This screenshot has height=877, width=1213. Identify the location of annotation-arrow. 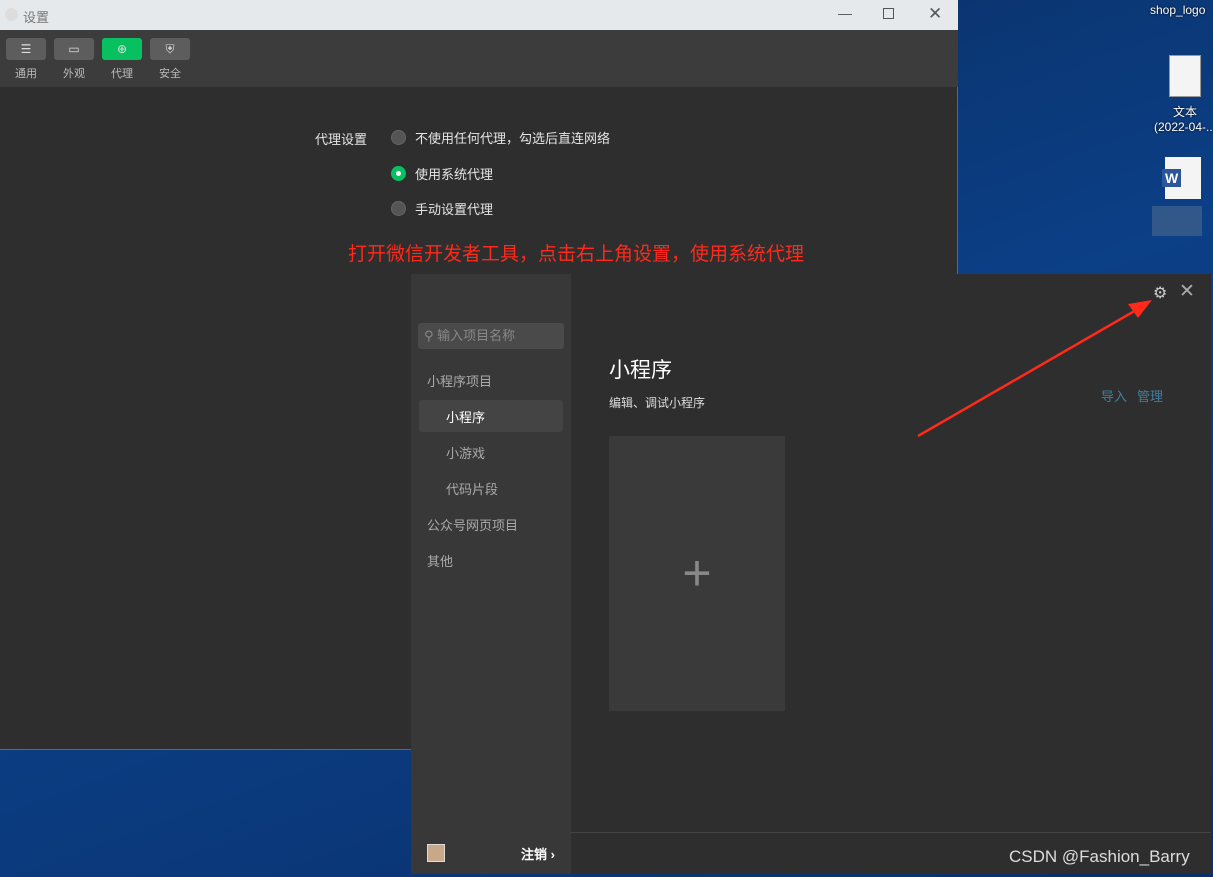
(1034, 369).